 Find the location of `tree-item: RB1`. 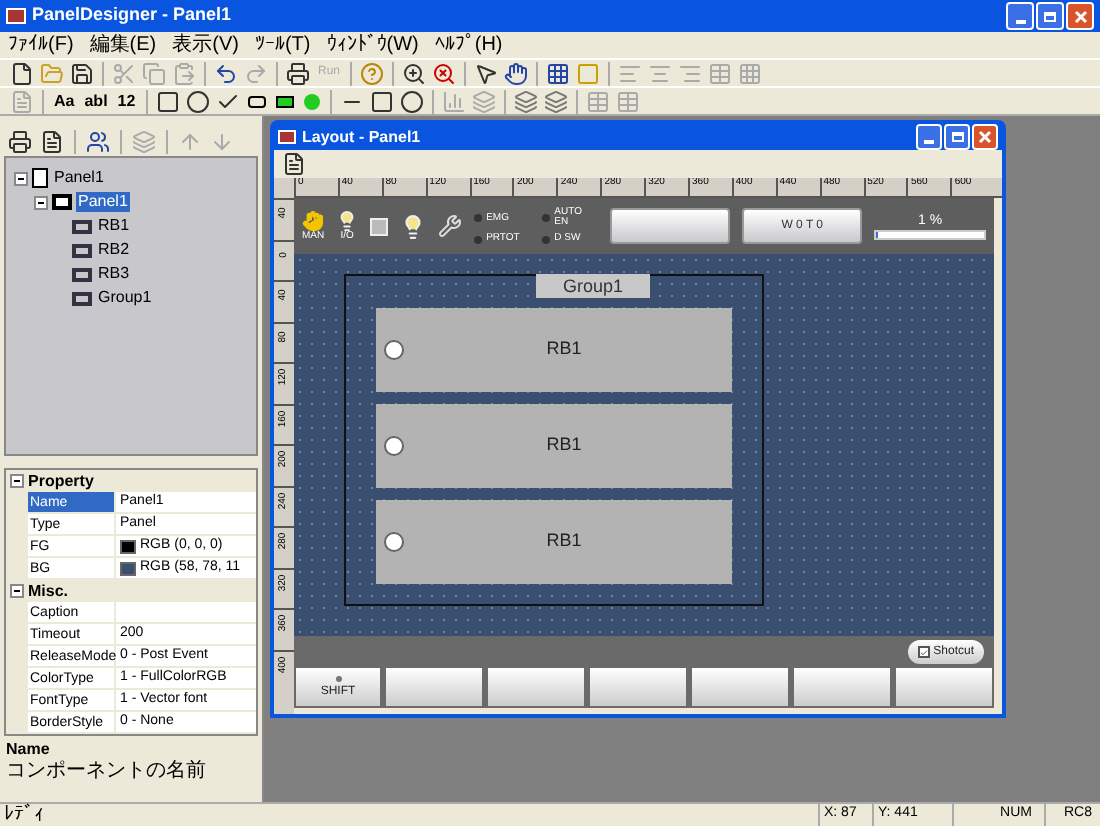

tree-item: RB1 is located at coordinates (114, 226).